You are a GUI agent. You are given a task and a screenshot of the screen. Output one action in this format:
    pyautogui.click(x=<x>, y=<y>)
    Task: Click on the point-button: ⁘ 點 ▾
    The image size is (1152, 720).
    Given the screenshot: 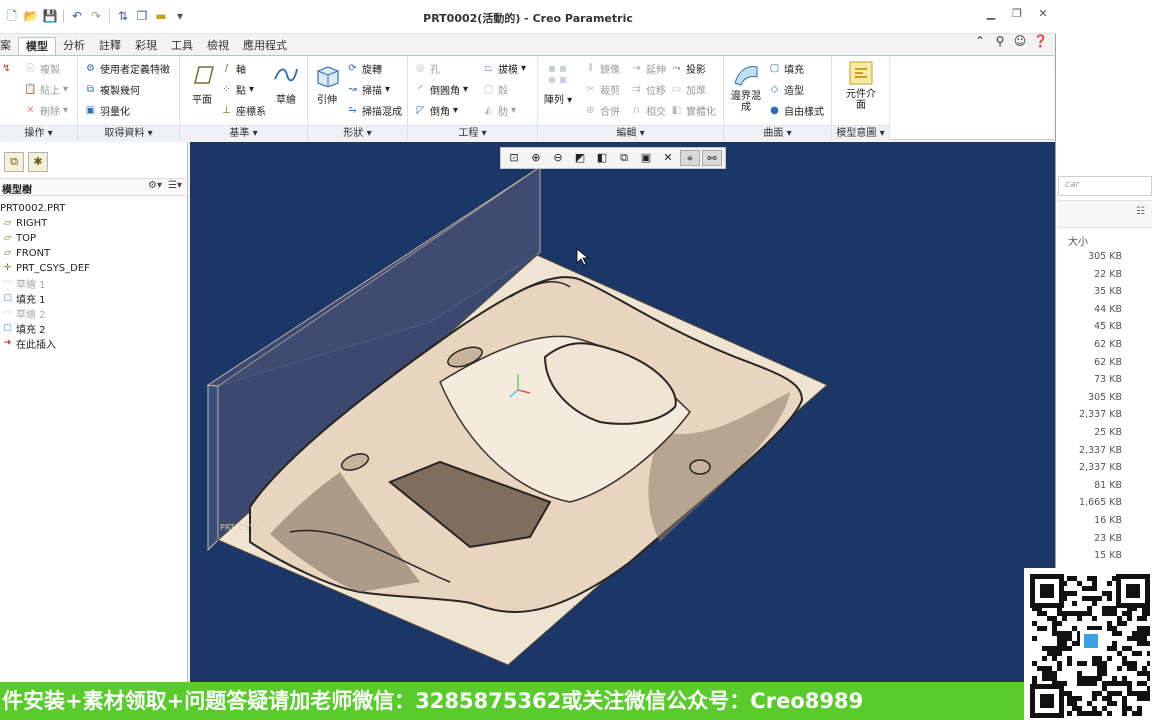 What is the action you would take?
    pyautogui.click(x=237, y=89)
    